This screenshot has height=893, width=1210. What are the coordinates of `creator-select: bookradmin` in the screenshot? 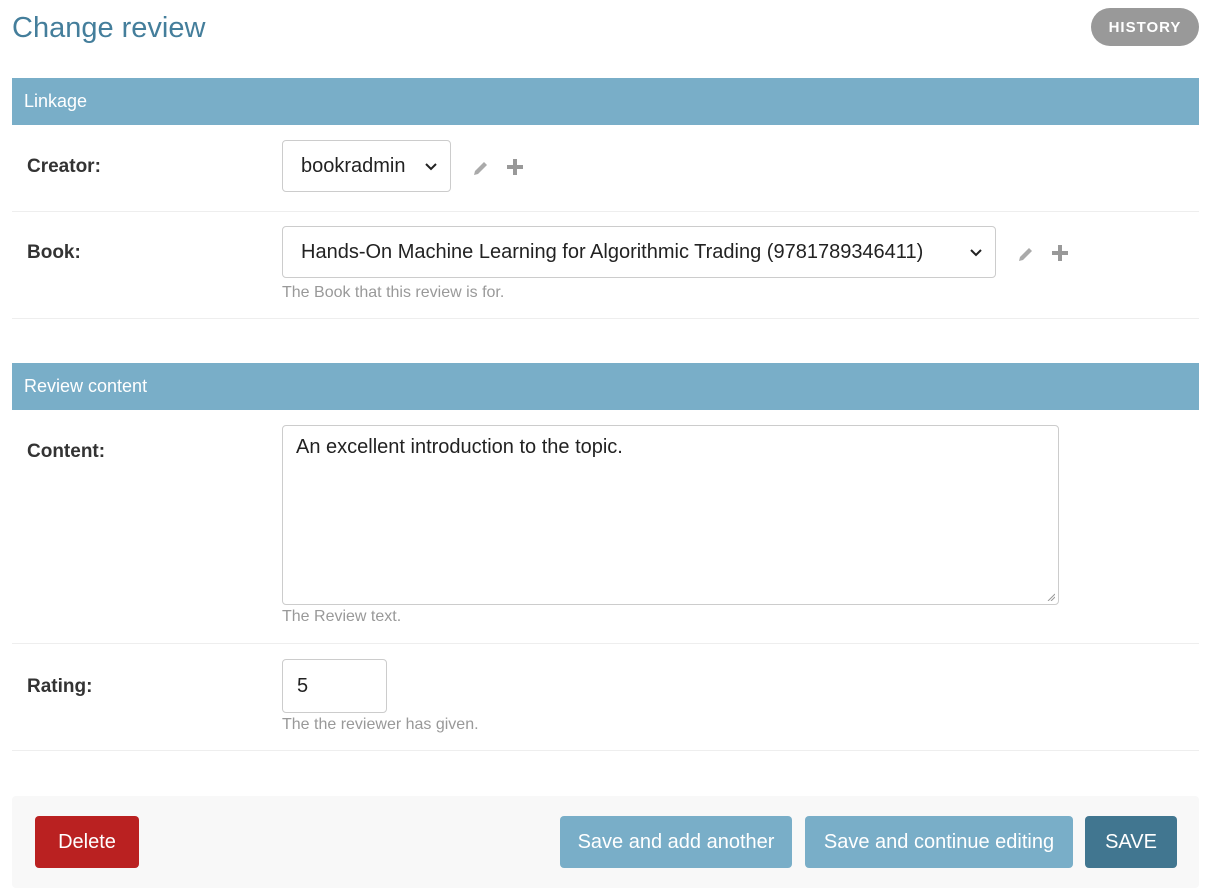 It's located at (366, 166).